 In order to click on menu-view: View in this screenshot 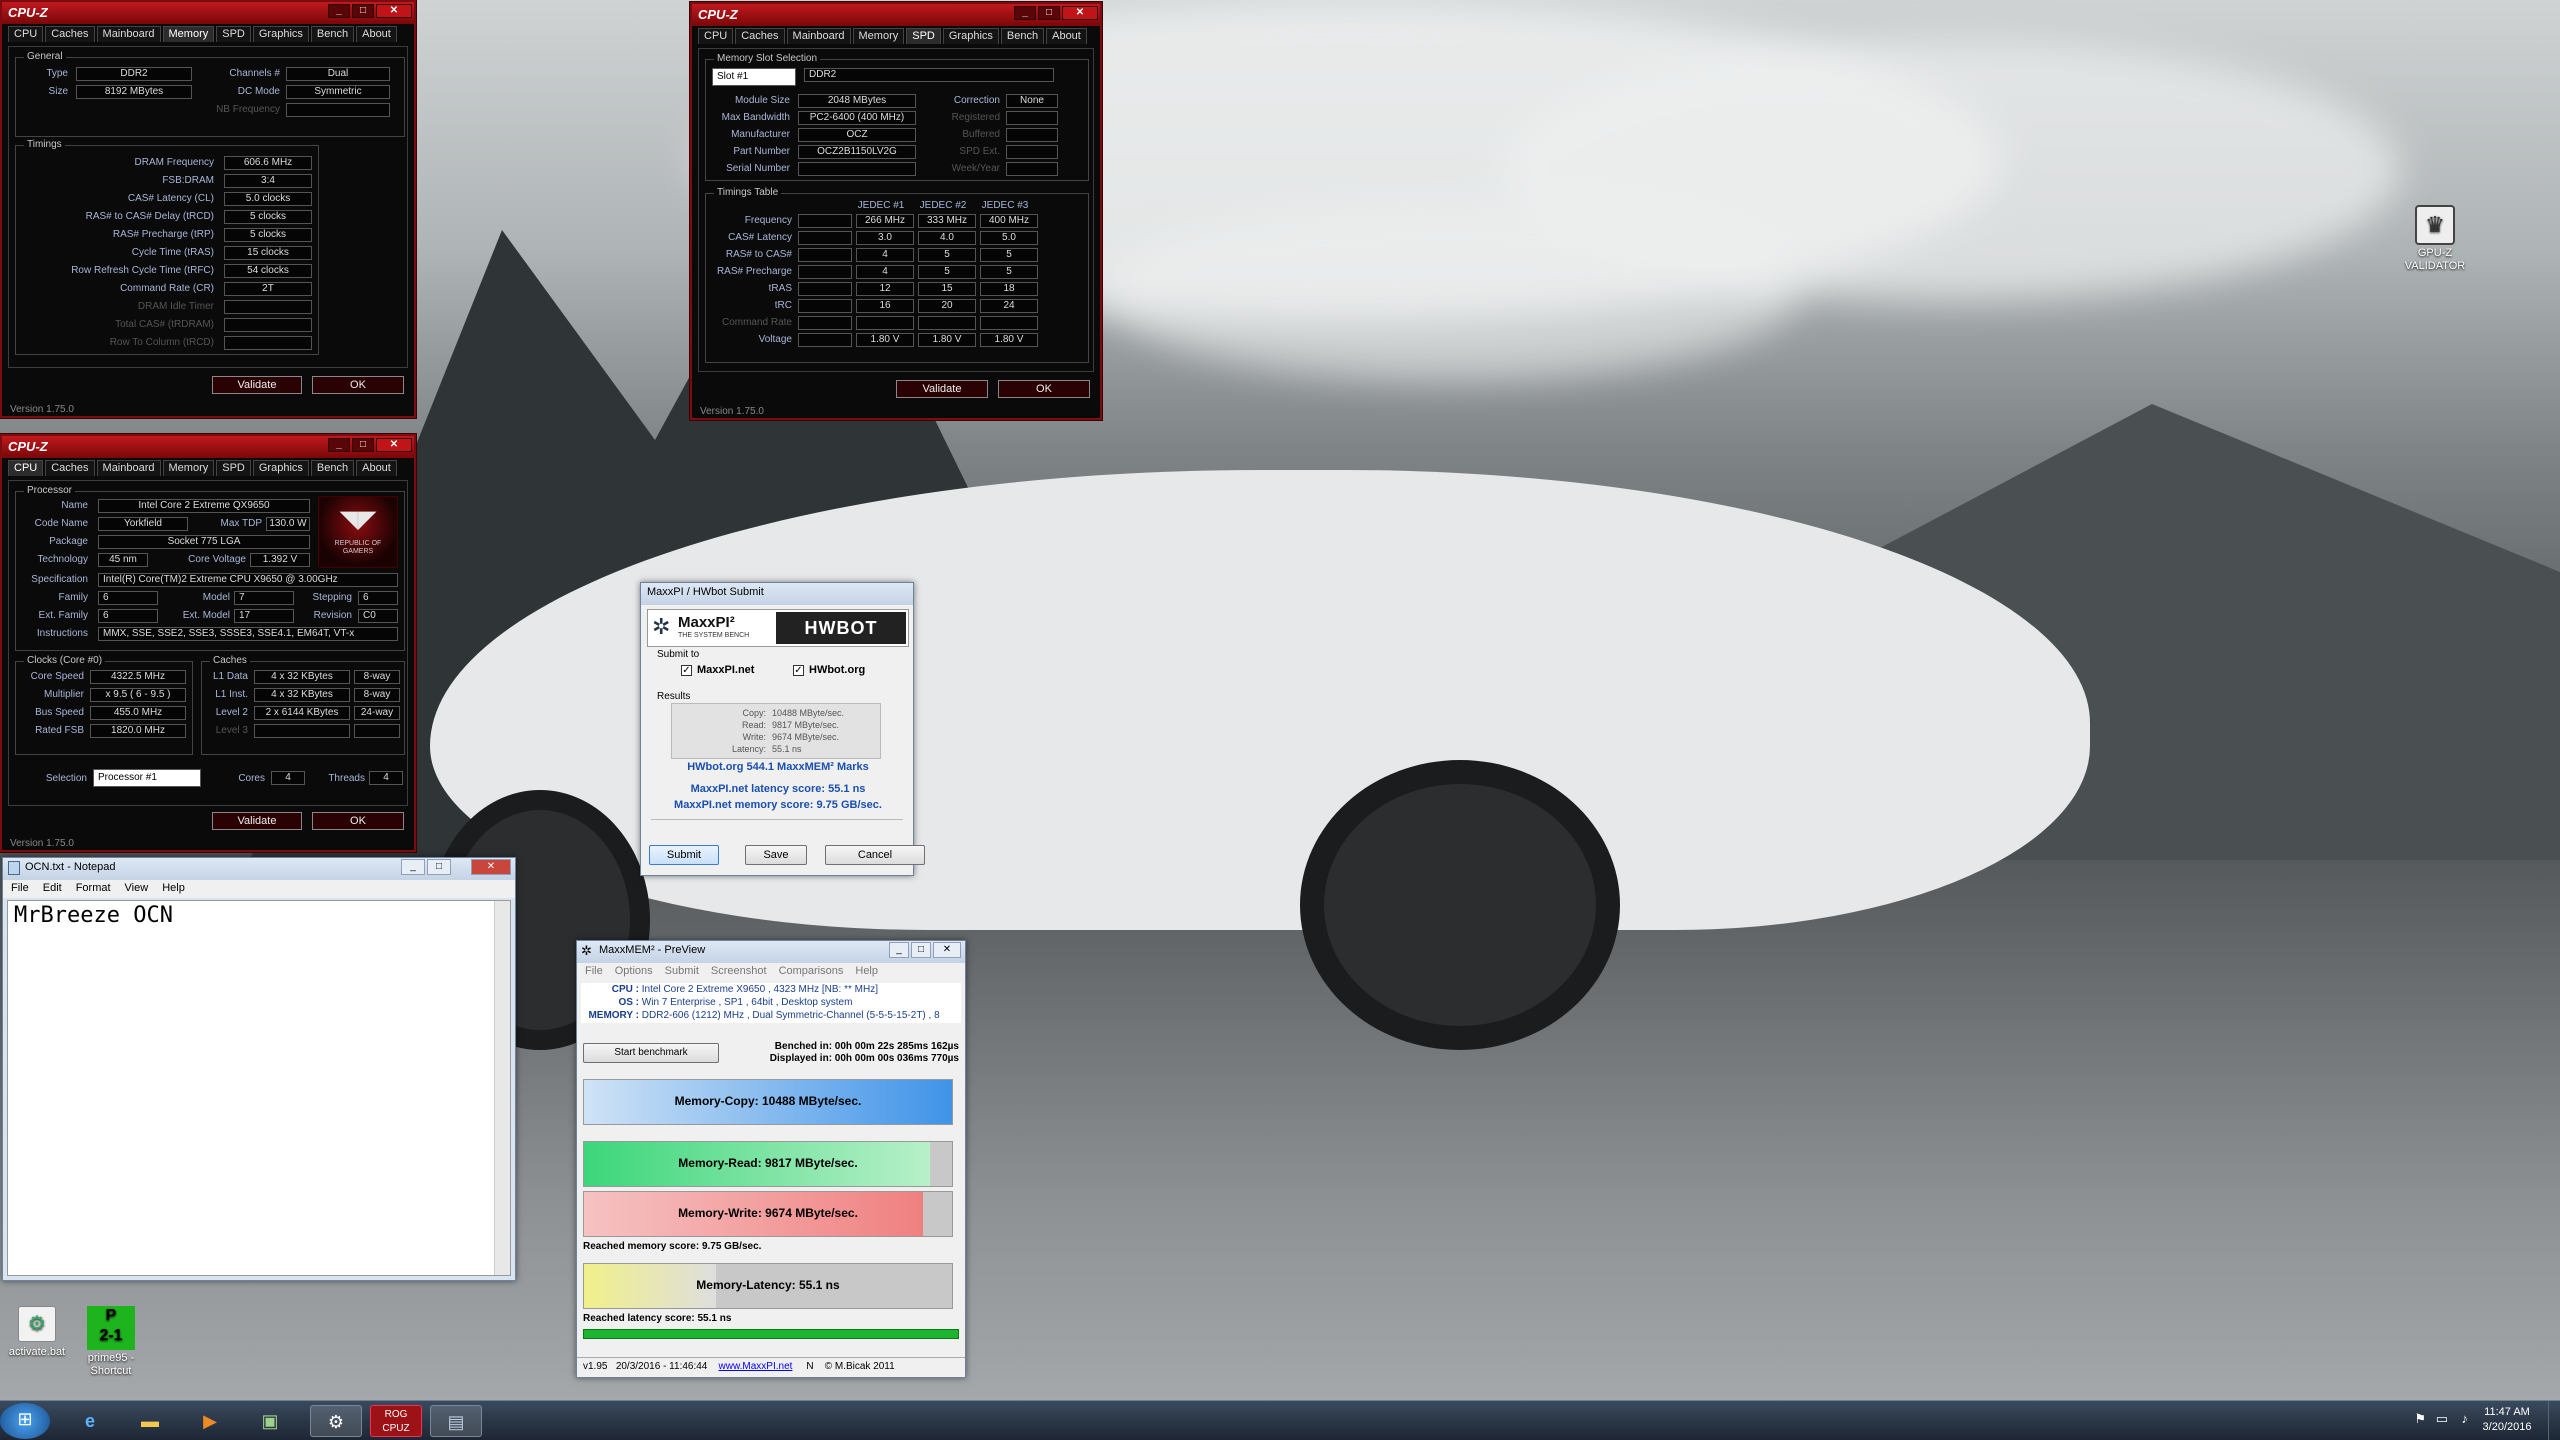, I will do `click(137, 889)`.